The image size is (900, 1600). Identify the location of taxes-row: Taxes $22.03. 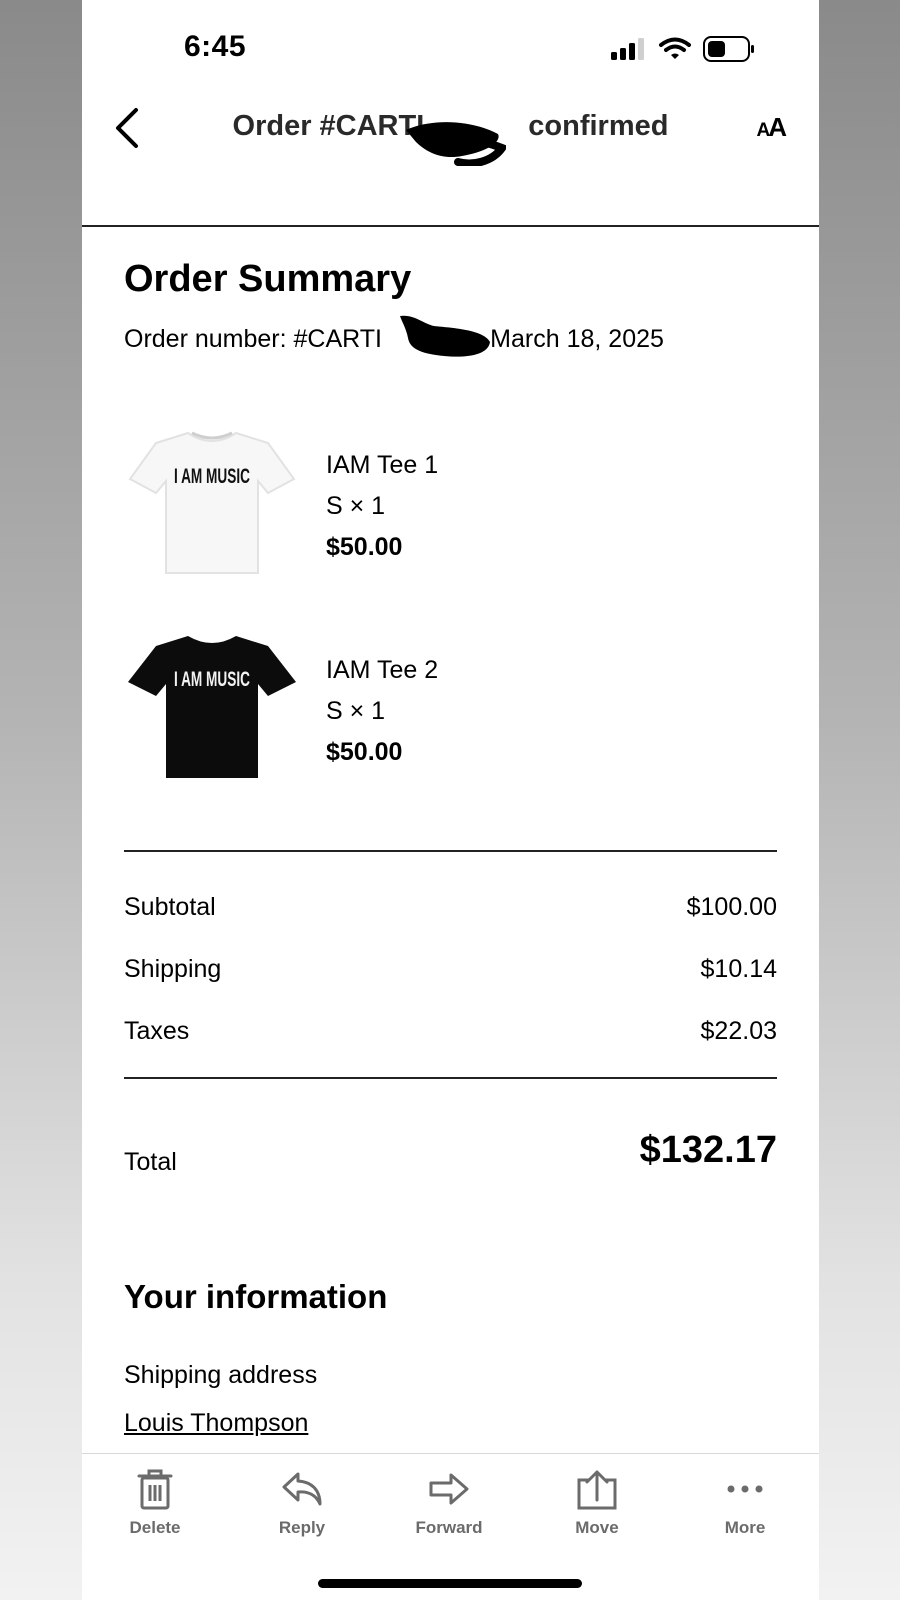
(450, 1031).